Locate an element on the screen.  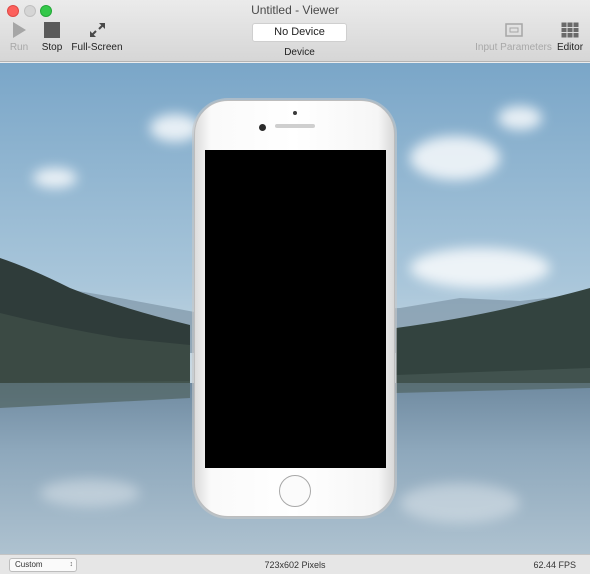
input-parameters-icon is located at coordinates (513, 30).